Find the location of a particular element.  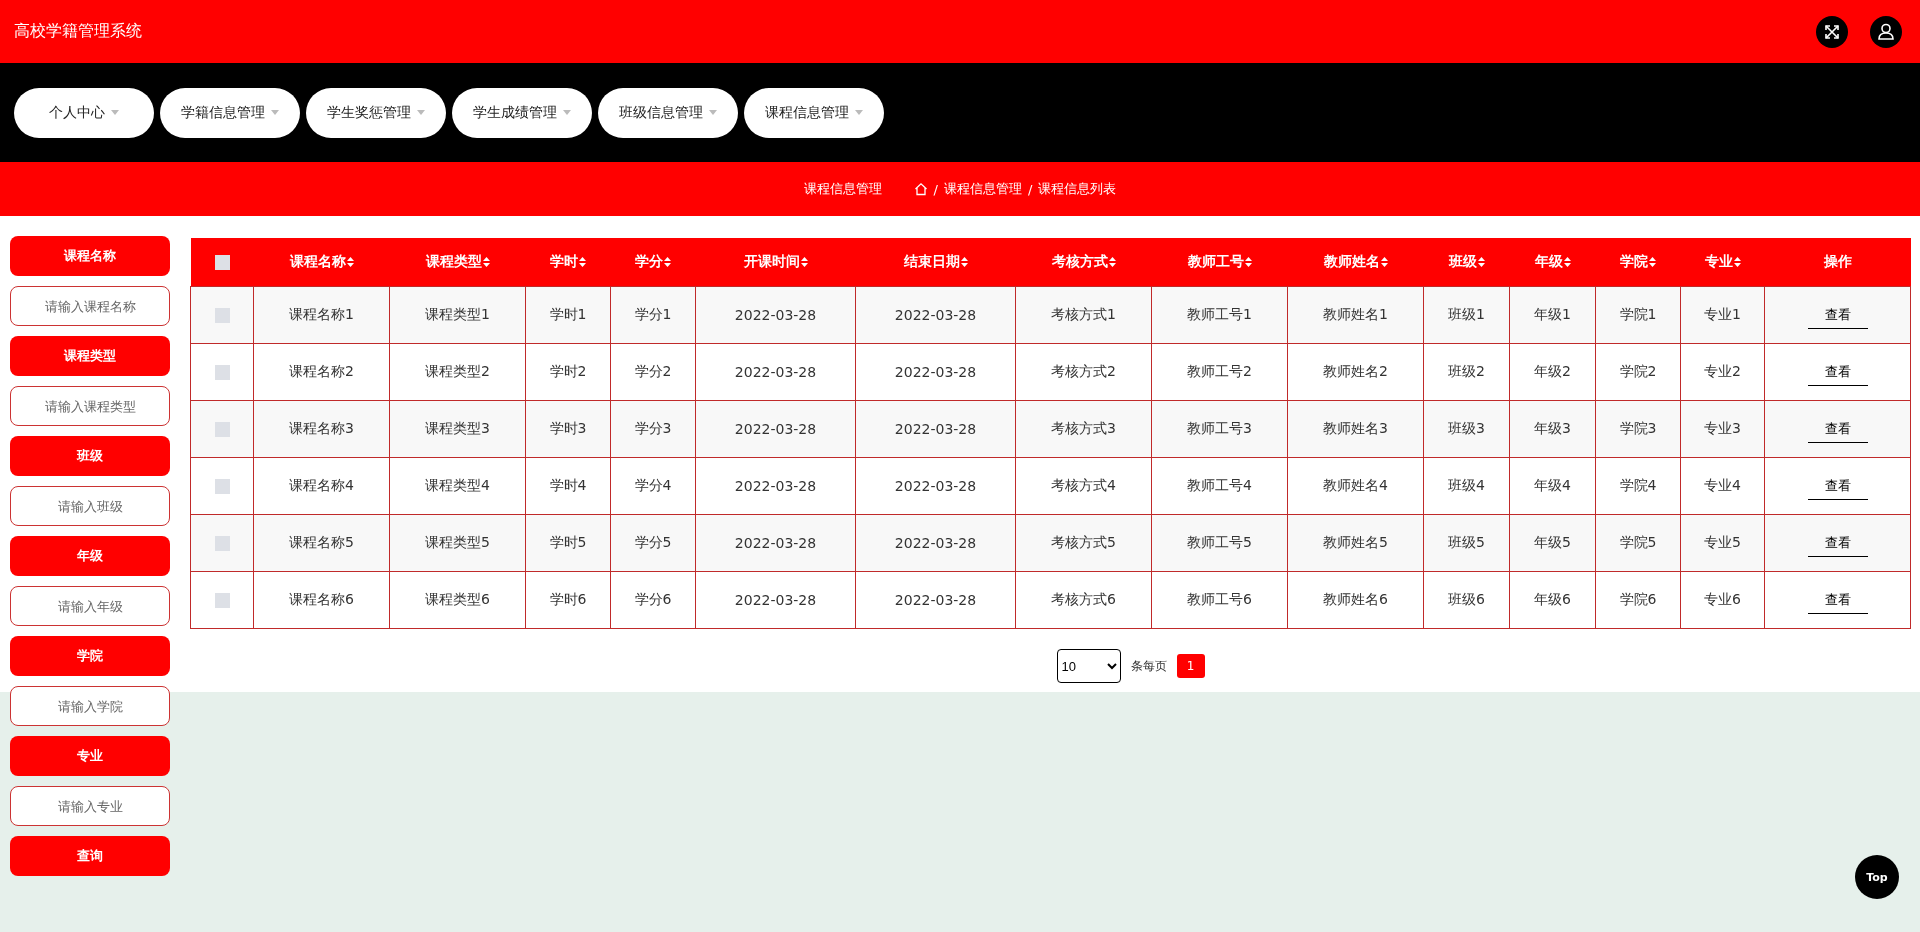

filter-input: 请输入课程名称 is located at coordinates (90, 306).